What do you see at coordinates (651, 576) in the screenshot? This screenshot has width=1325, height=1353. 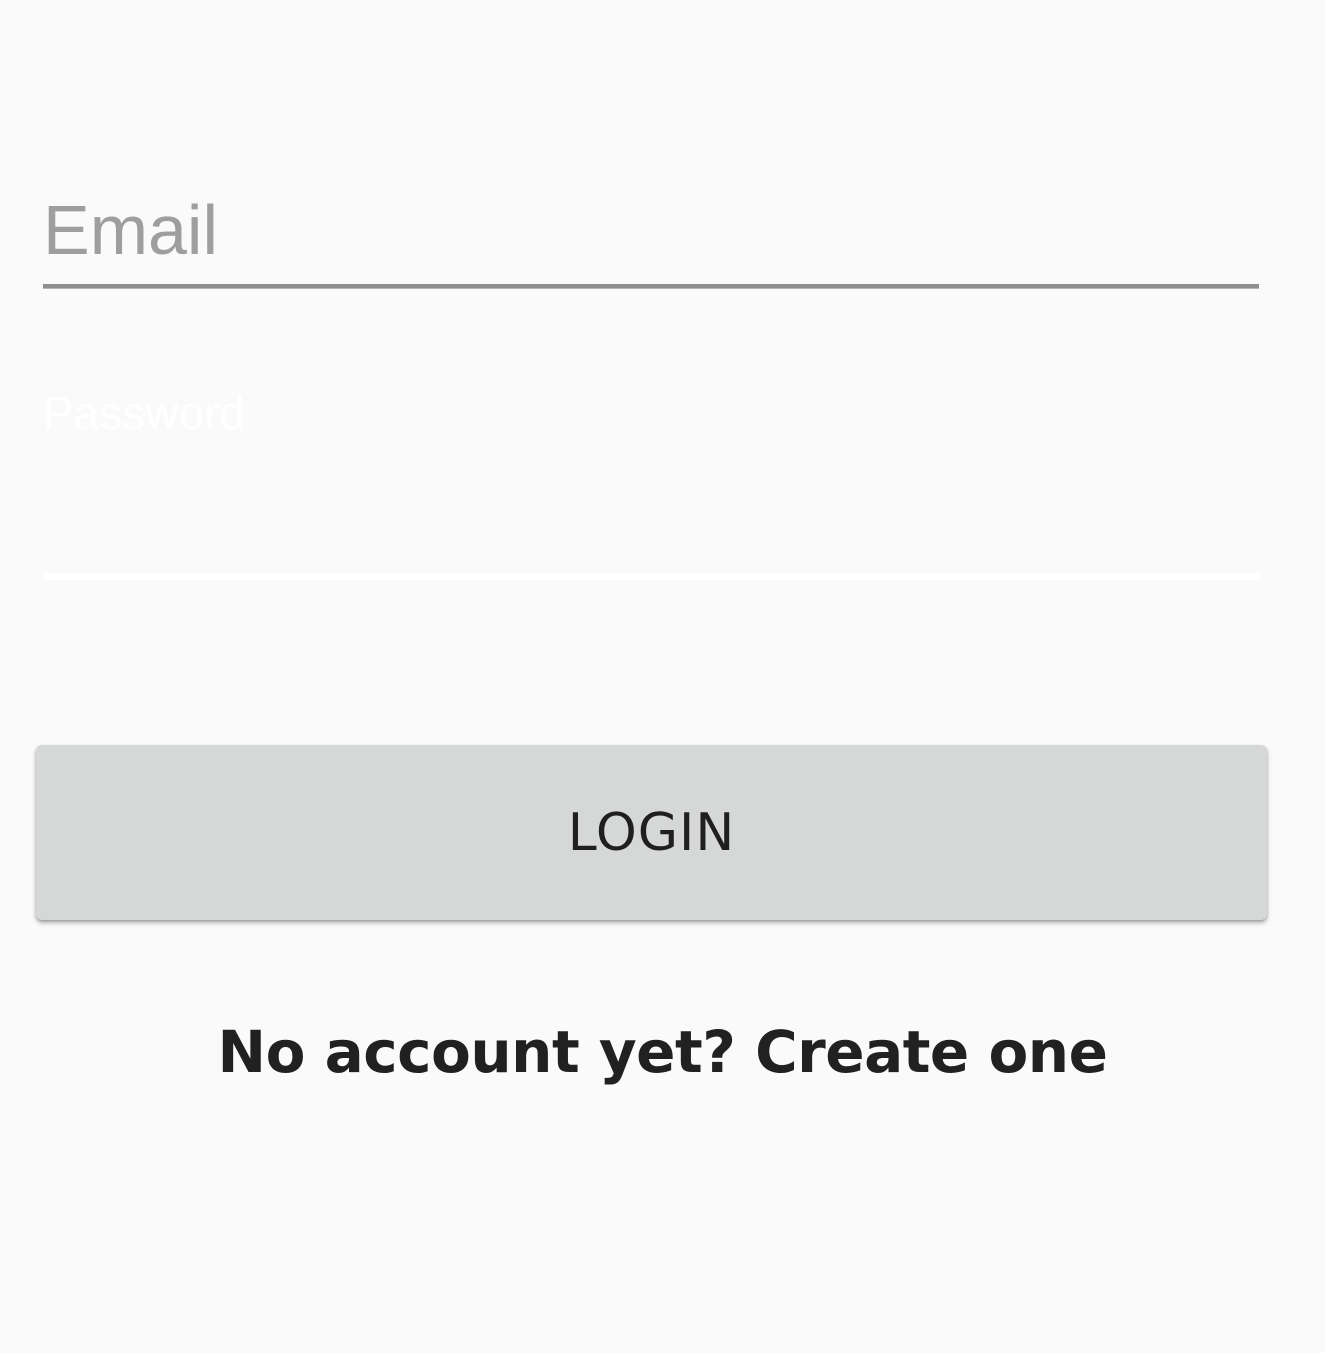 I see `password-field-underline` at bounding box center [651, 576].